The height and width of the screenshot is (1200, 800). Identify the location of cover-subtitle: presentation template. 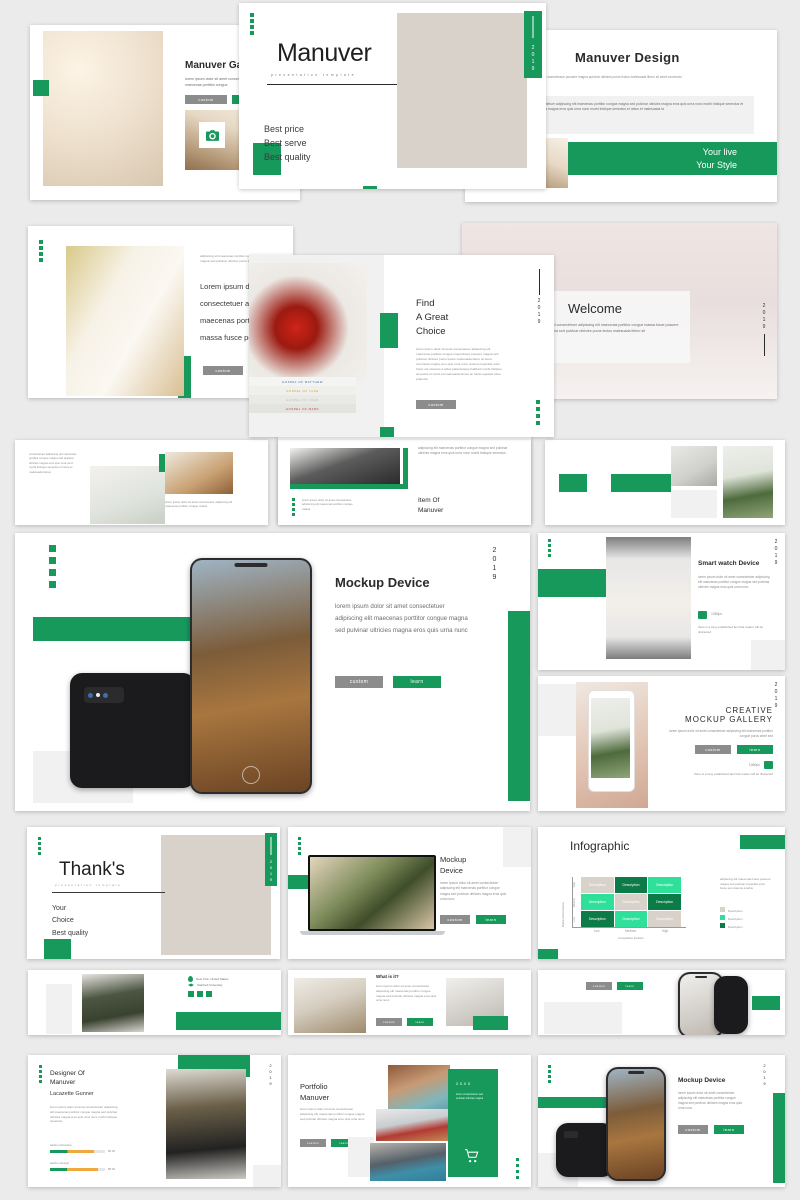
(313, 75).